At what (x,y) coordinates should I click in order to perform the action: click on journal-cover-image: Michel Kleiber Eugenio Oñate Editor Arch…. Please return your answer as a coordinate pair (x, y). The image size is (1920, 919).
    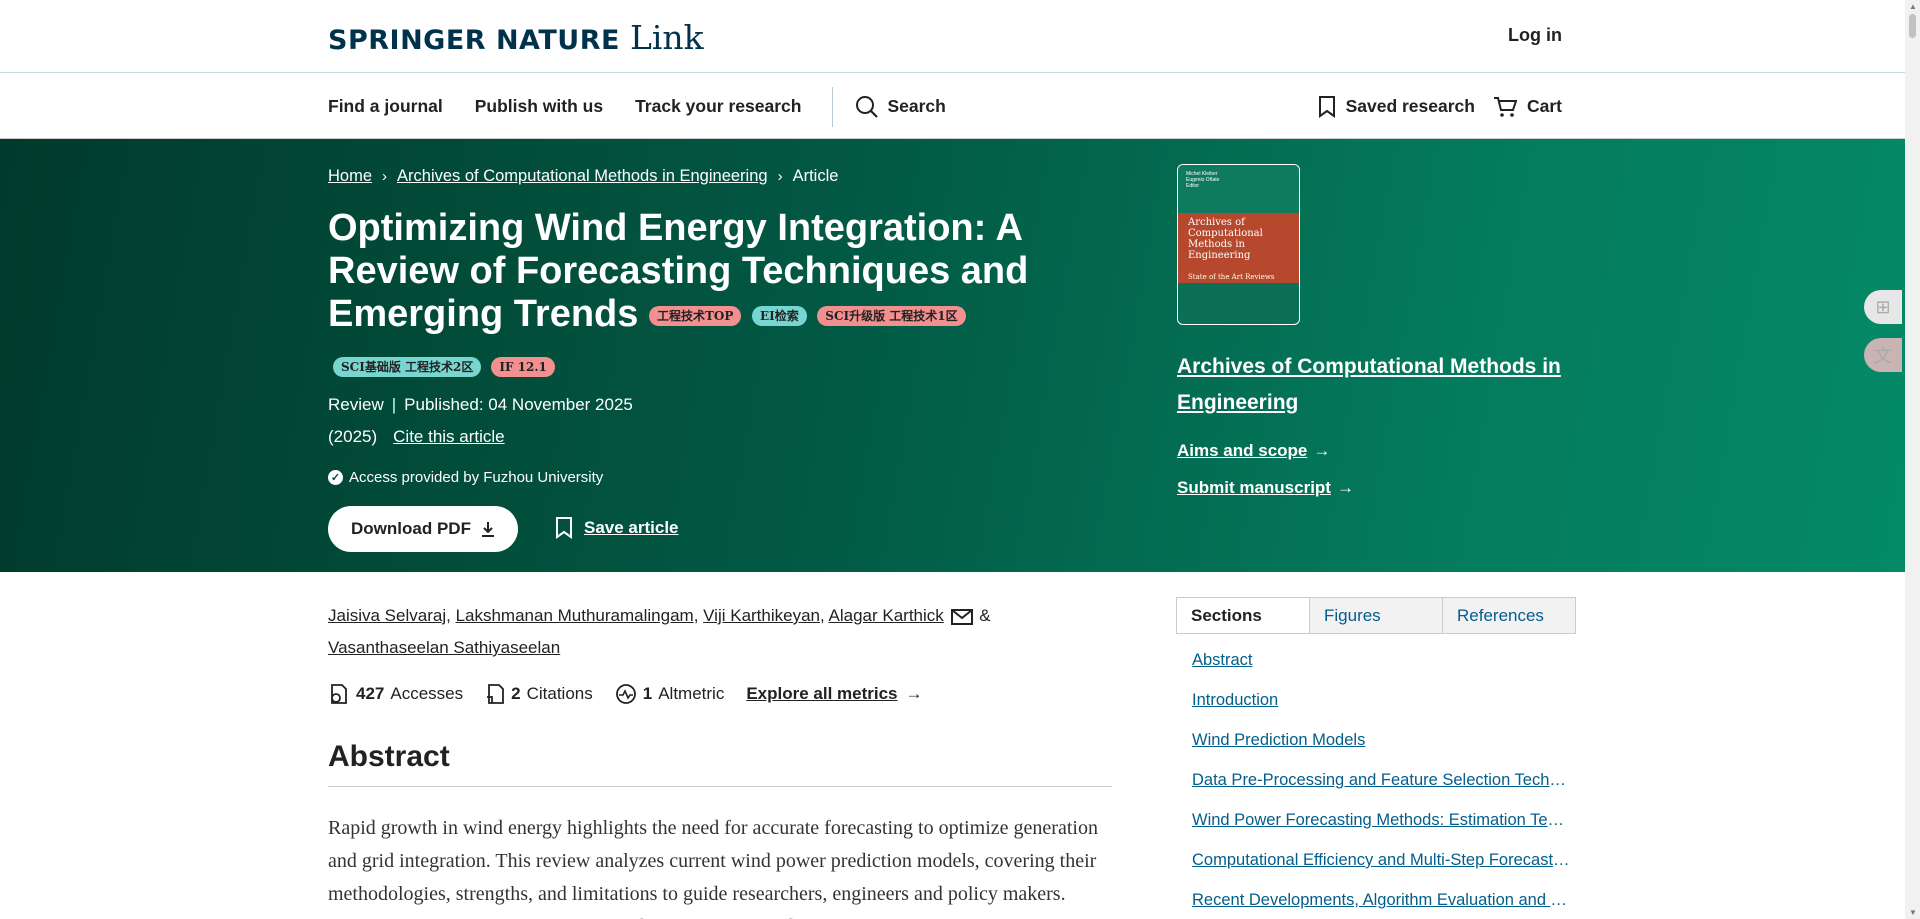
    Looking at the image, I should click on (1238, 244).